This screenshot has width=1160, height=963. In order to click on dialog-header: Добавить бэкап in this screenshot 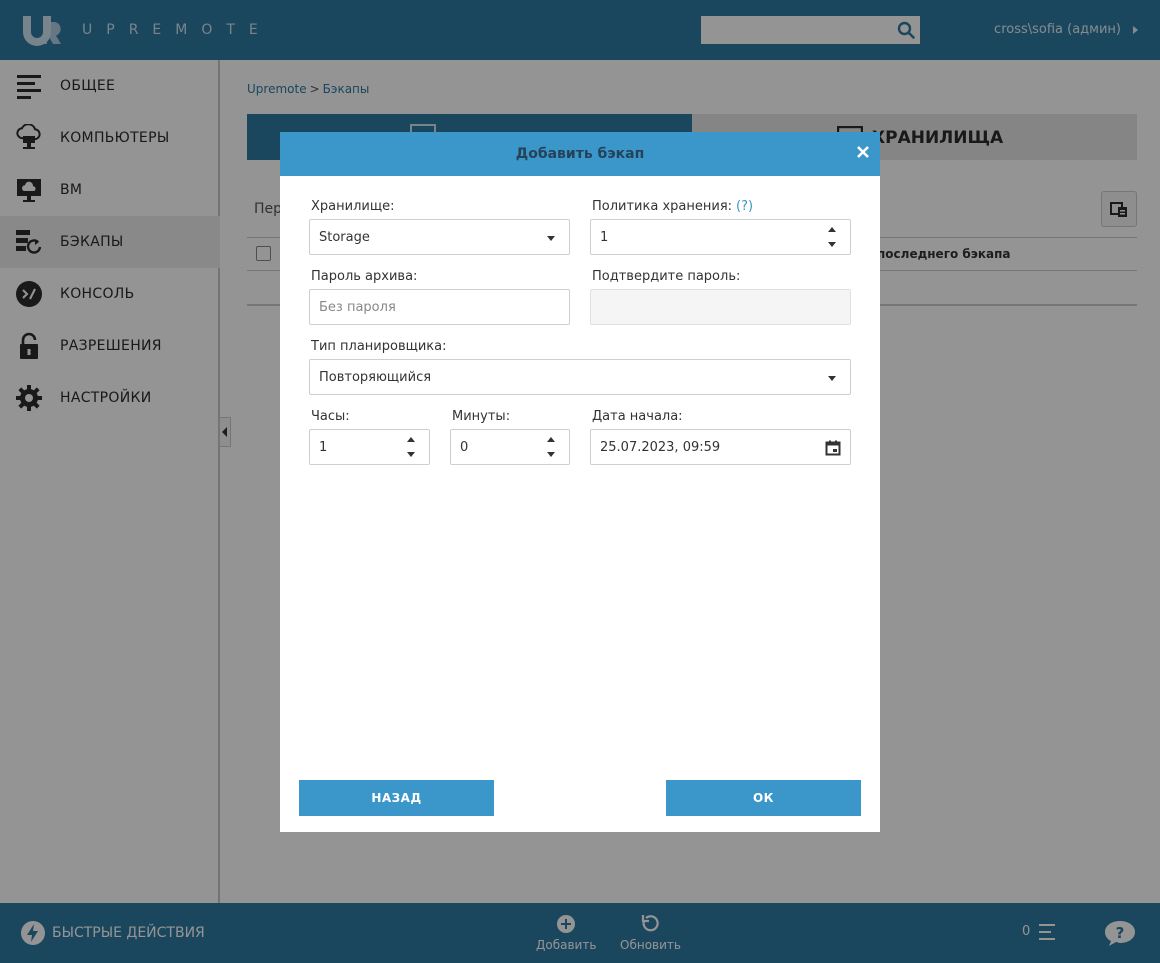, I will do `click(580, 154)`.